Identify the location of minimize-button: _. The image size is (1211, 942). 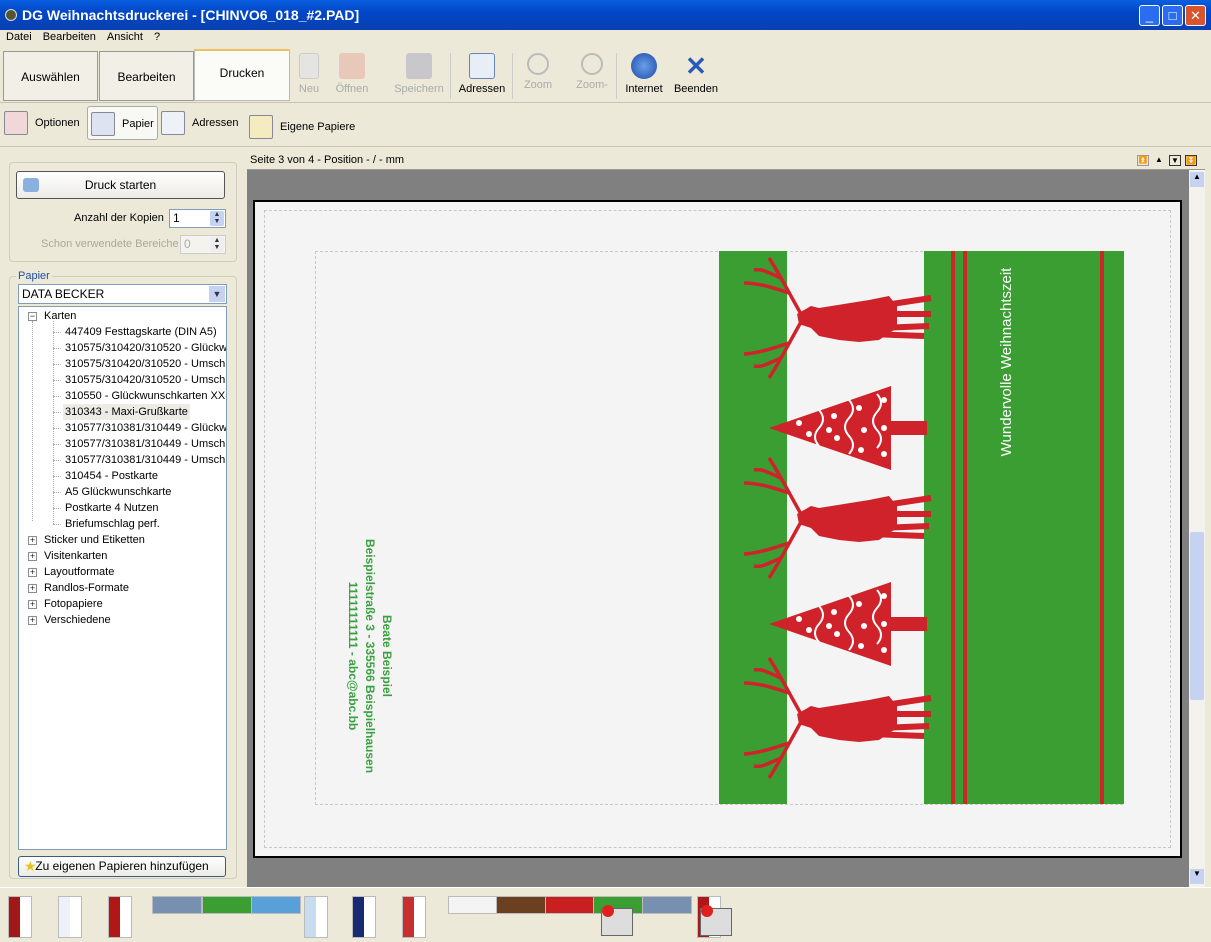
(1149, 15).